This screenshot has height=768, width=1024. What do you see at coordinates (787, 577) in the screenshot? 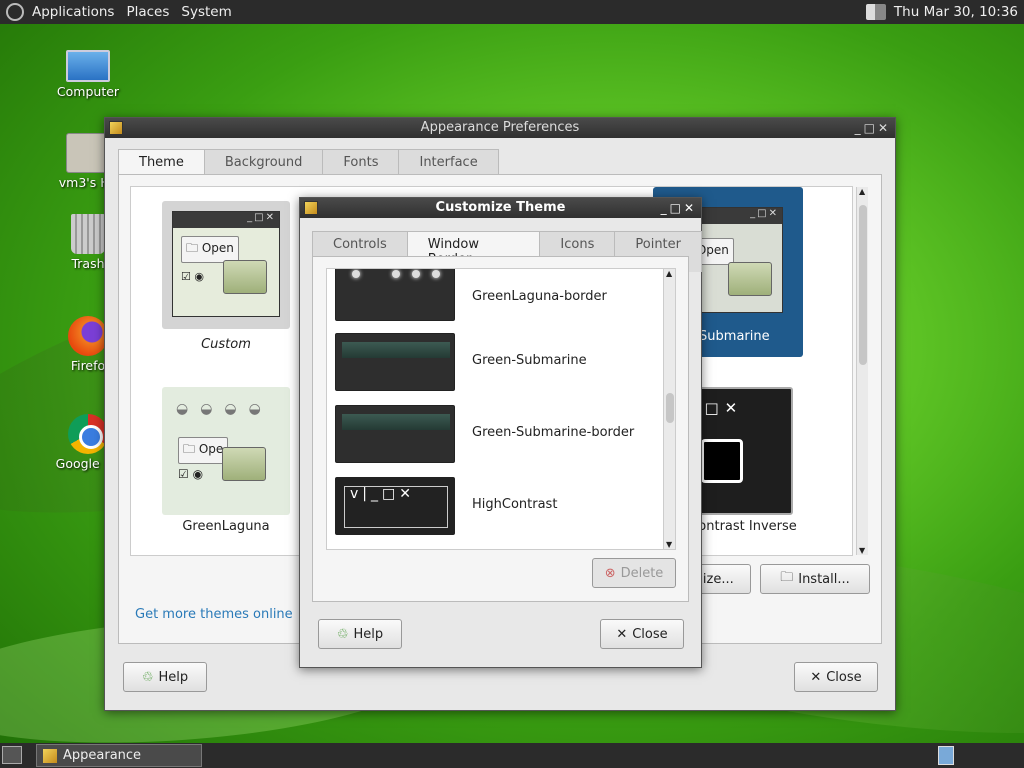
I see `install-icon: 🗀` at bounding box center [787, 577].